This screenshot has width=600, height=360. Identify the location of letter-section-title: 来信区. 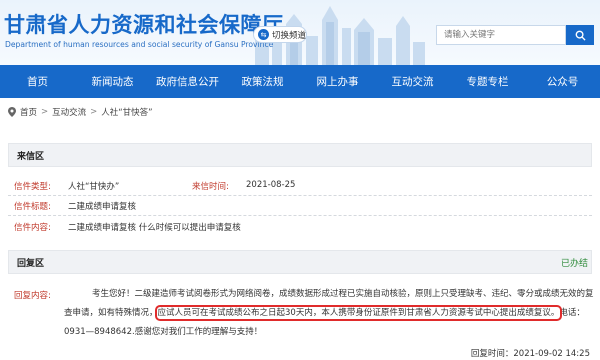
(300, 155).